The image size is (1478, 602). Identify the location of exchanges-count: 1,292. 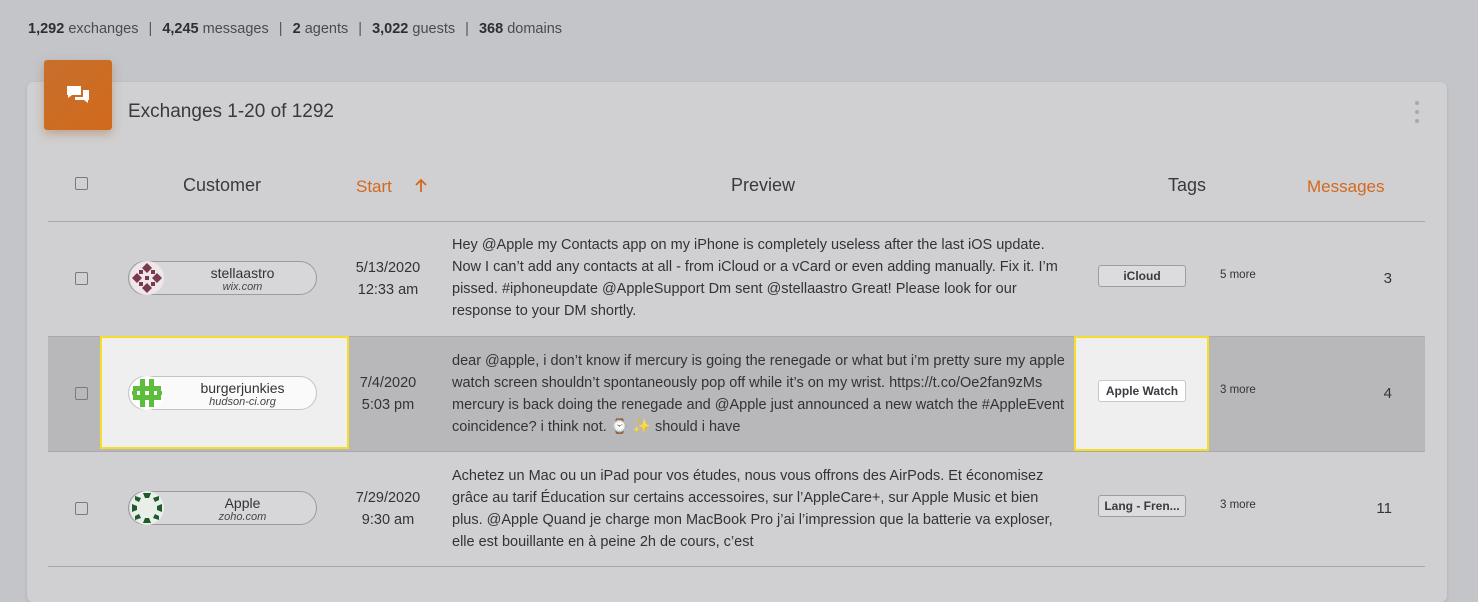
(46, 29).